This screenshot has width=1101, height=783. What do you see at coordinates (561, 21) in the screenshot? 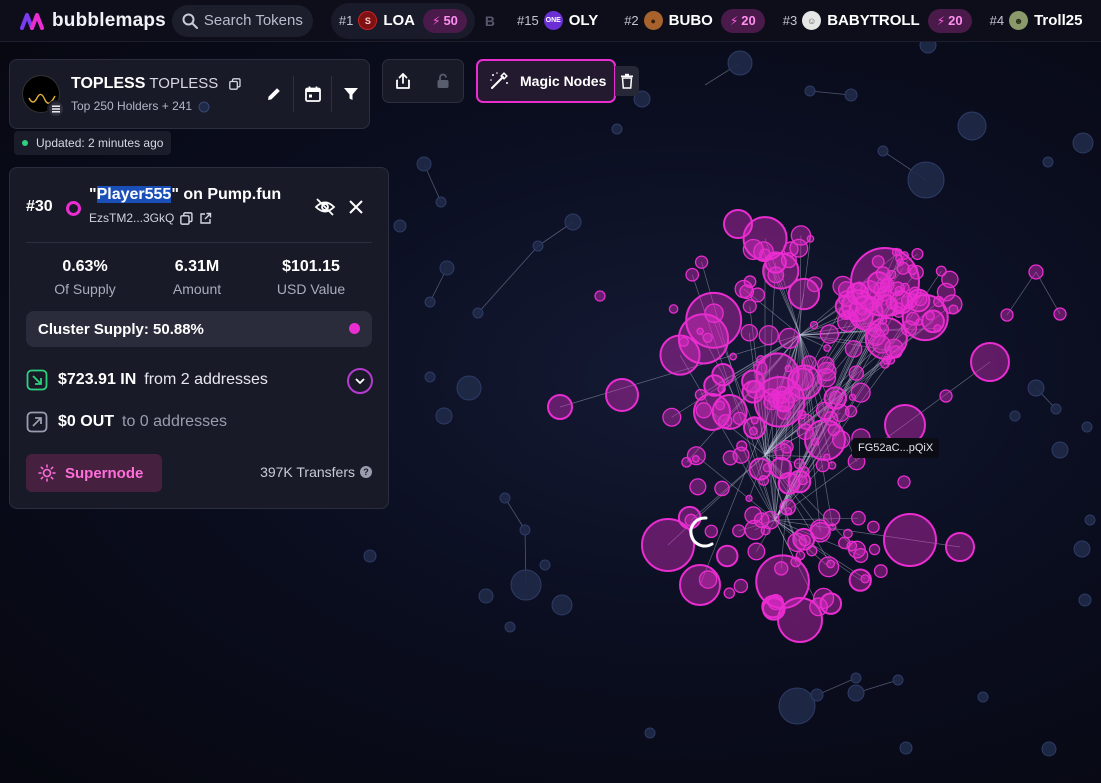
I see `ticker-oly: #15 ONE OLY` at bounding box center [561, 21].